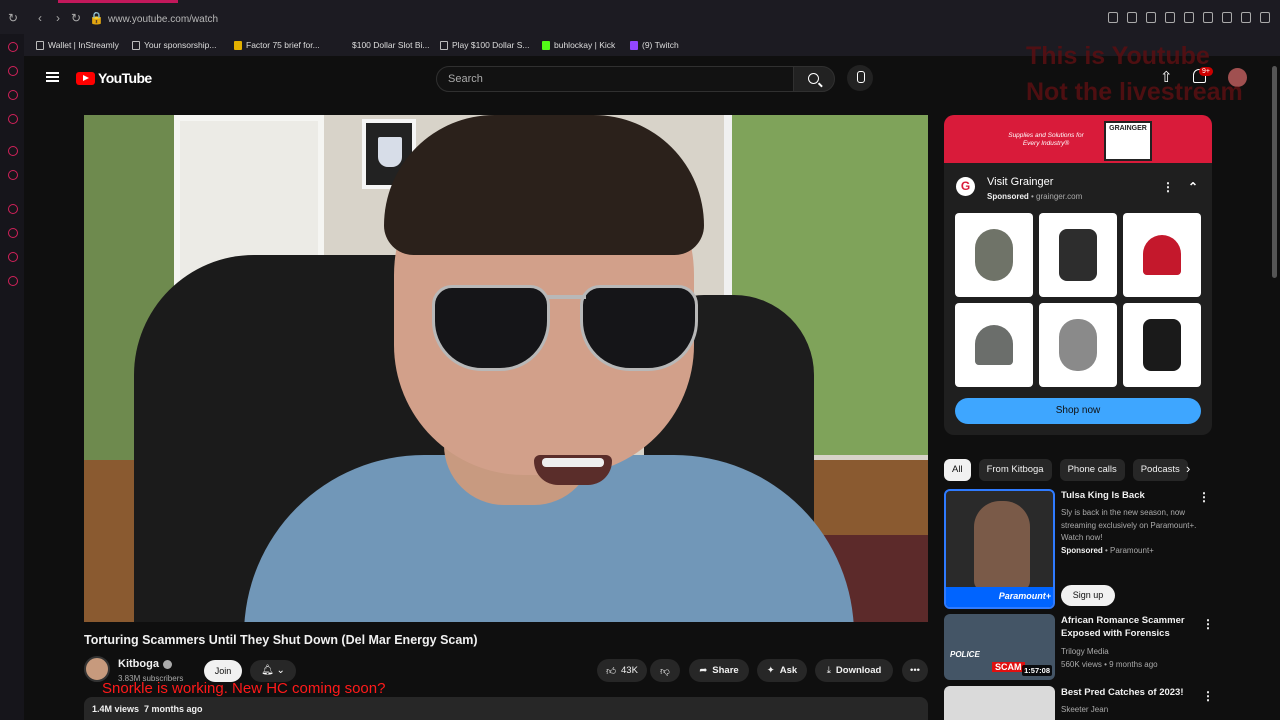 The width and height of the screenshot is (1280, 720). I want to click on grainger-logo-icon: G, so click(965, 186).